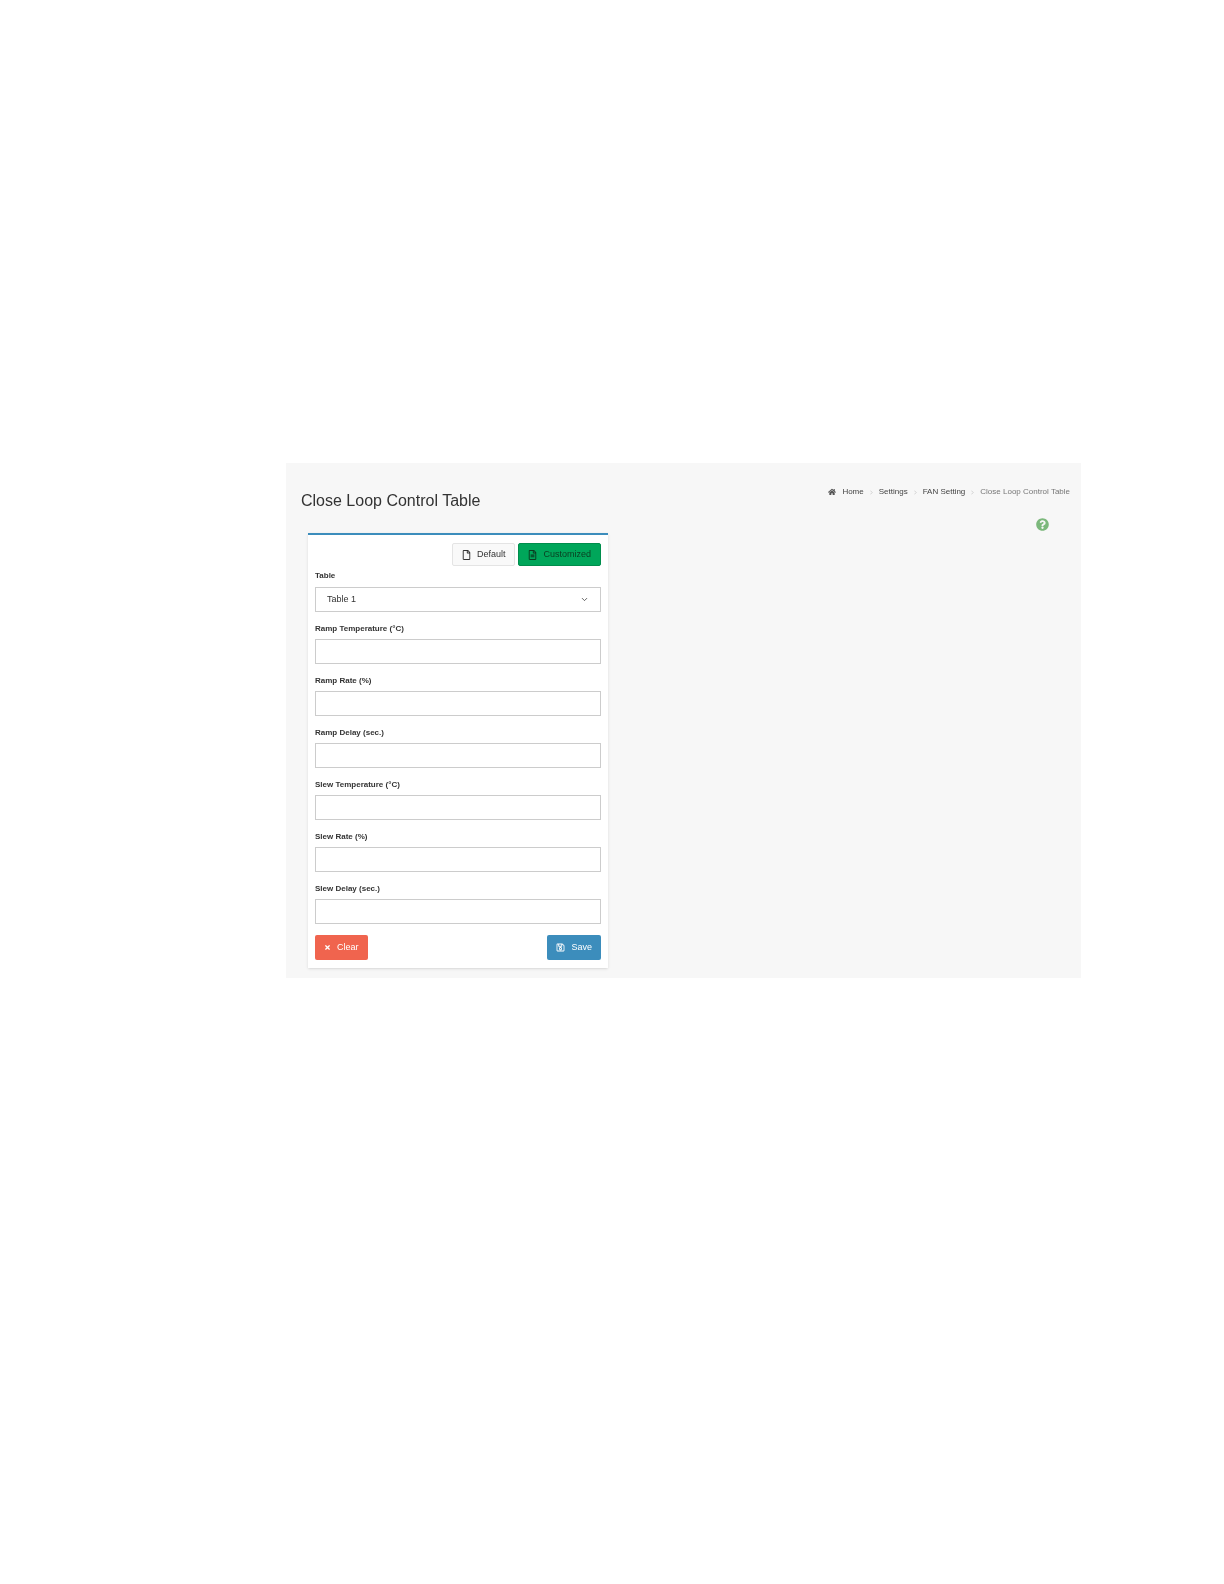  I want to click on close-icon, so click(327, 947).